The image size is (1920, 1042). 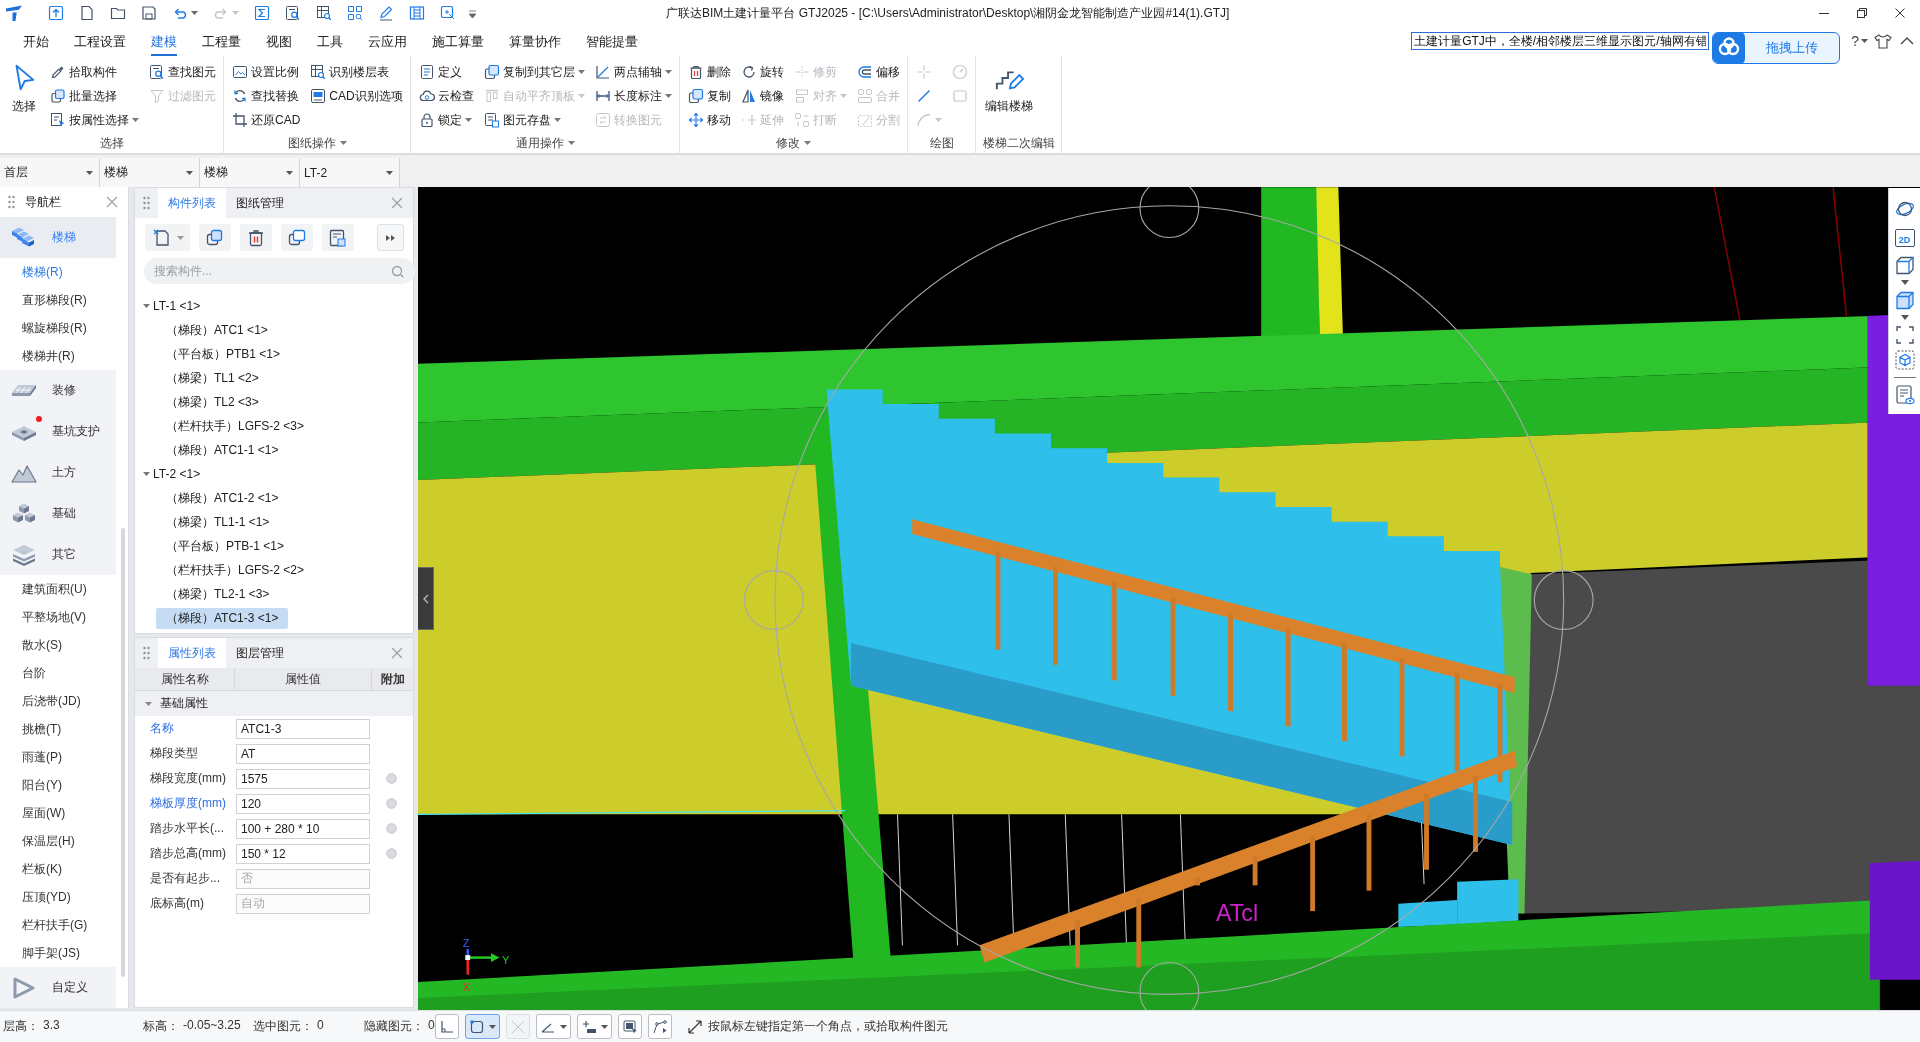 I want to click on ribbon-button: 定义, so click(x=446, y=72).